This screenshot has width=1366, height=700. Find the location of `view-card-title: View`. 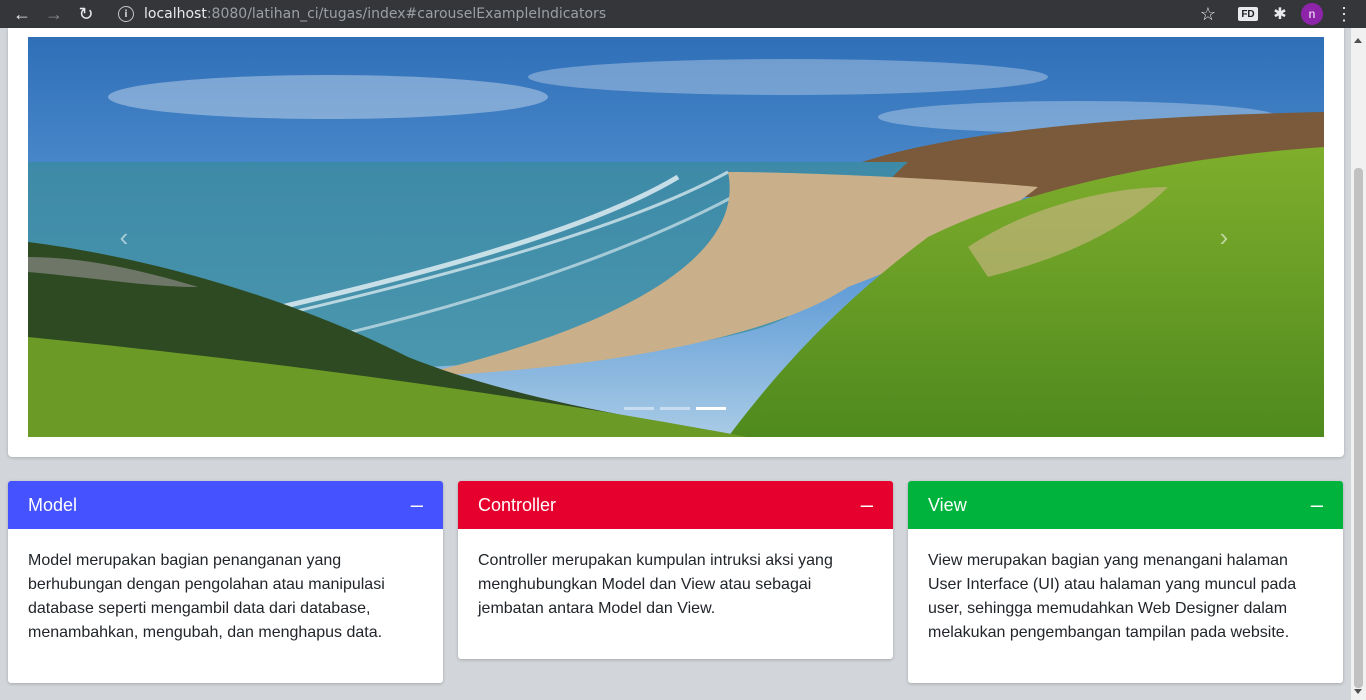

view-card-title: View is located at coordinates (947, 504).